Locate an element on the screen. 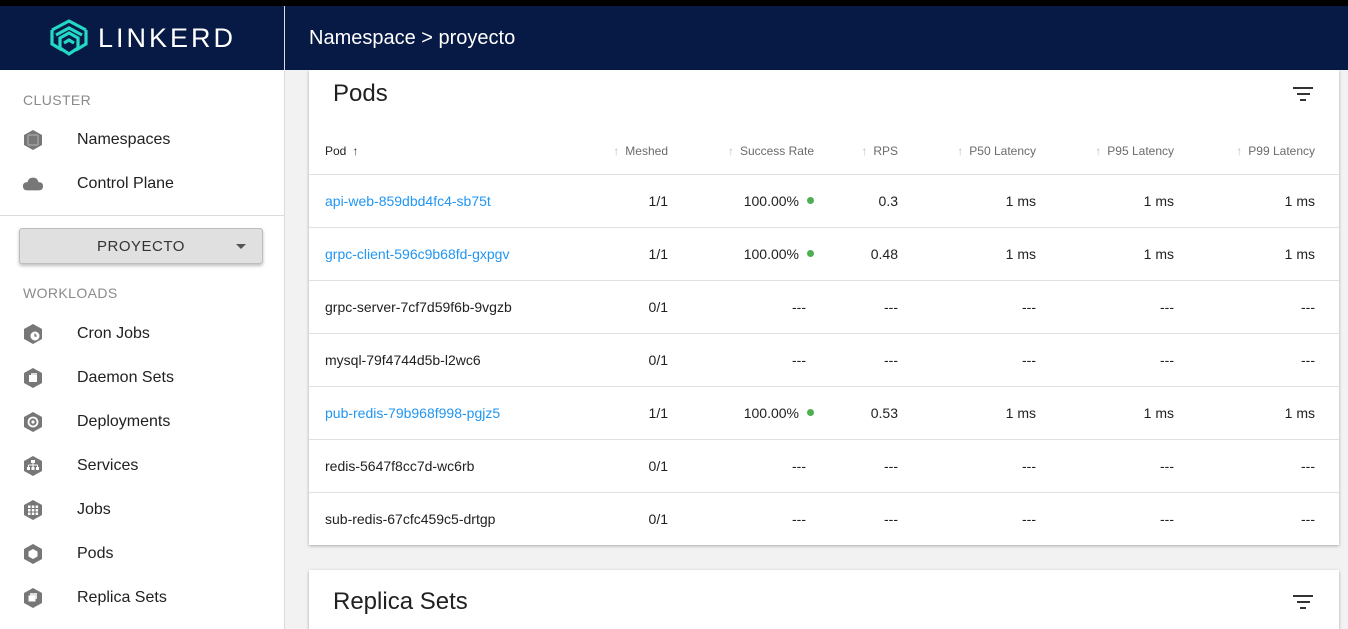 This screenshot has width=1348, height=629. replica-sets-icon is located at coordinates (33, 598).